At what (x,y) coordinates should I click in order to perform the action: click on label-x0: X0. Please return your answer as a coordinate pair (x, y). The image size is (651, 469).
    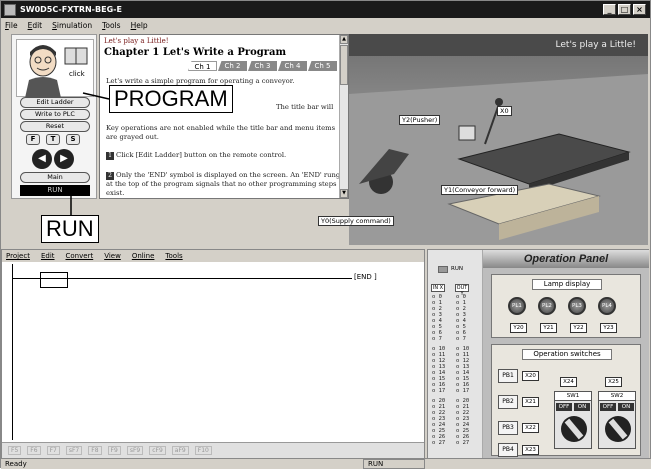
    Looking at the image, I should click on (504, 111).